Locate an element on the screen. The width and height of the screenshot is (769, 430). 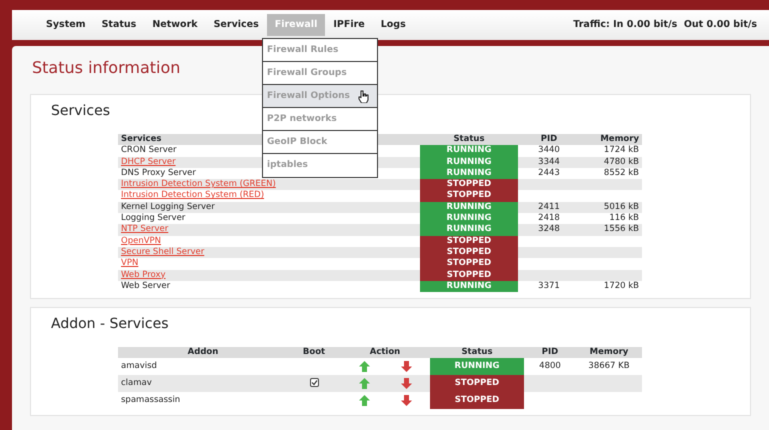
memory-value: 1720 kB is located at coordinates (621, 285).